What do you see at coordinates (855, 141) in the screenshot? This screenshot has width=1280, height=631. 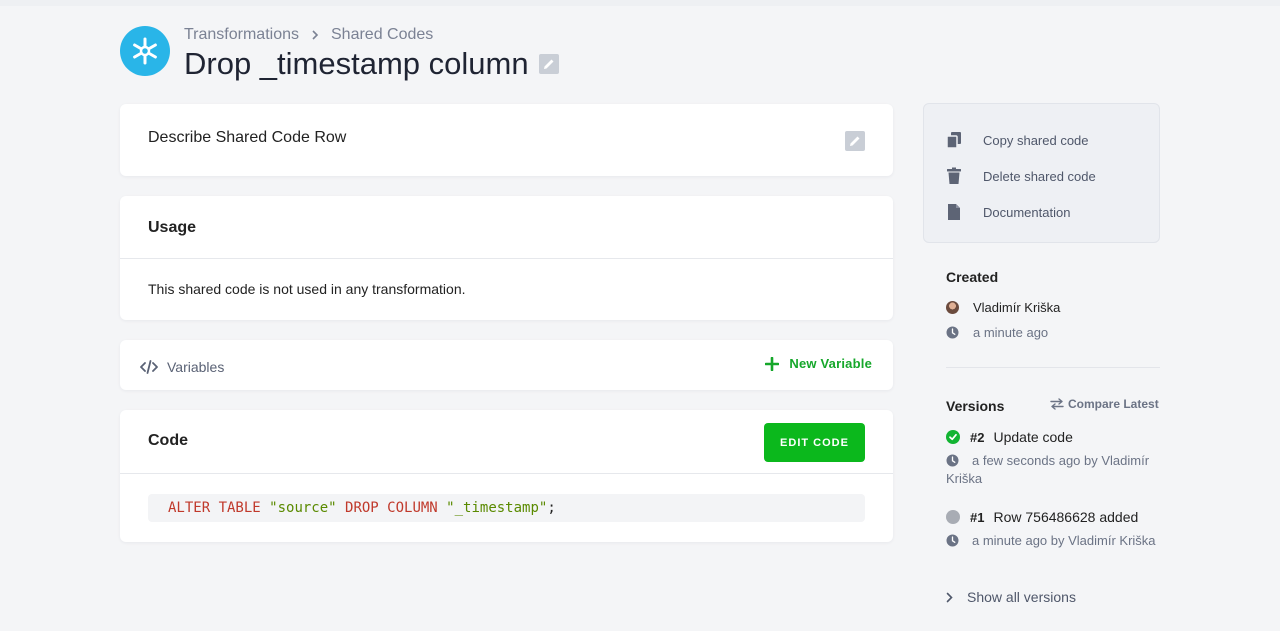 I see `edit-description-icon` at bounding box center [855, 141].